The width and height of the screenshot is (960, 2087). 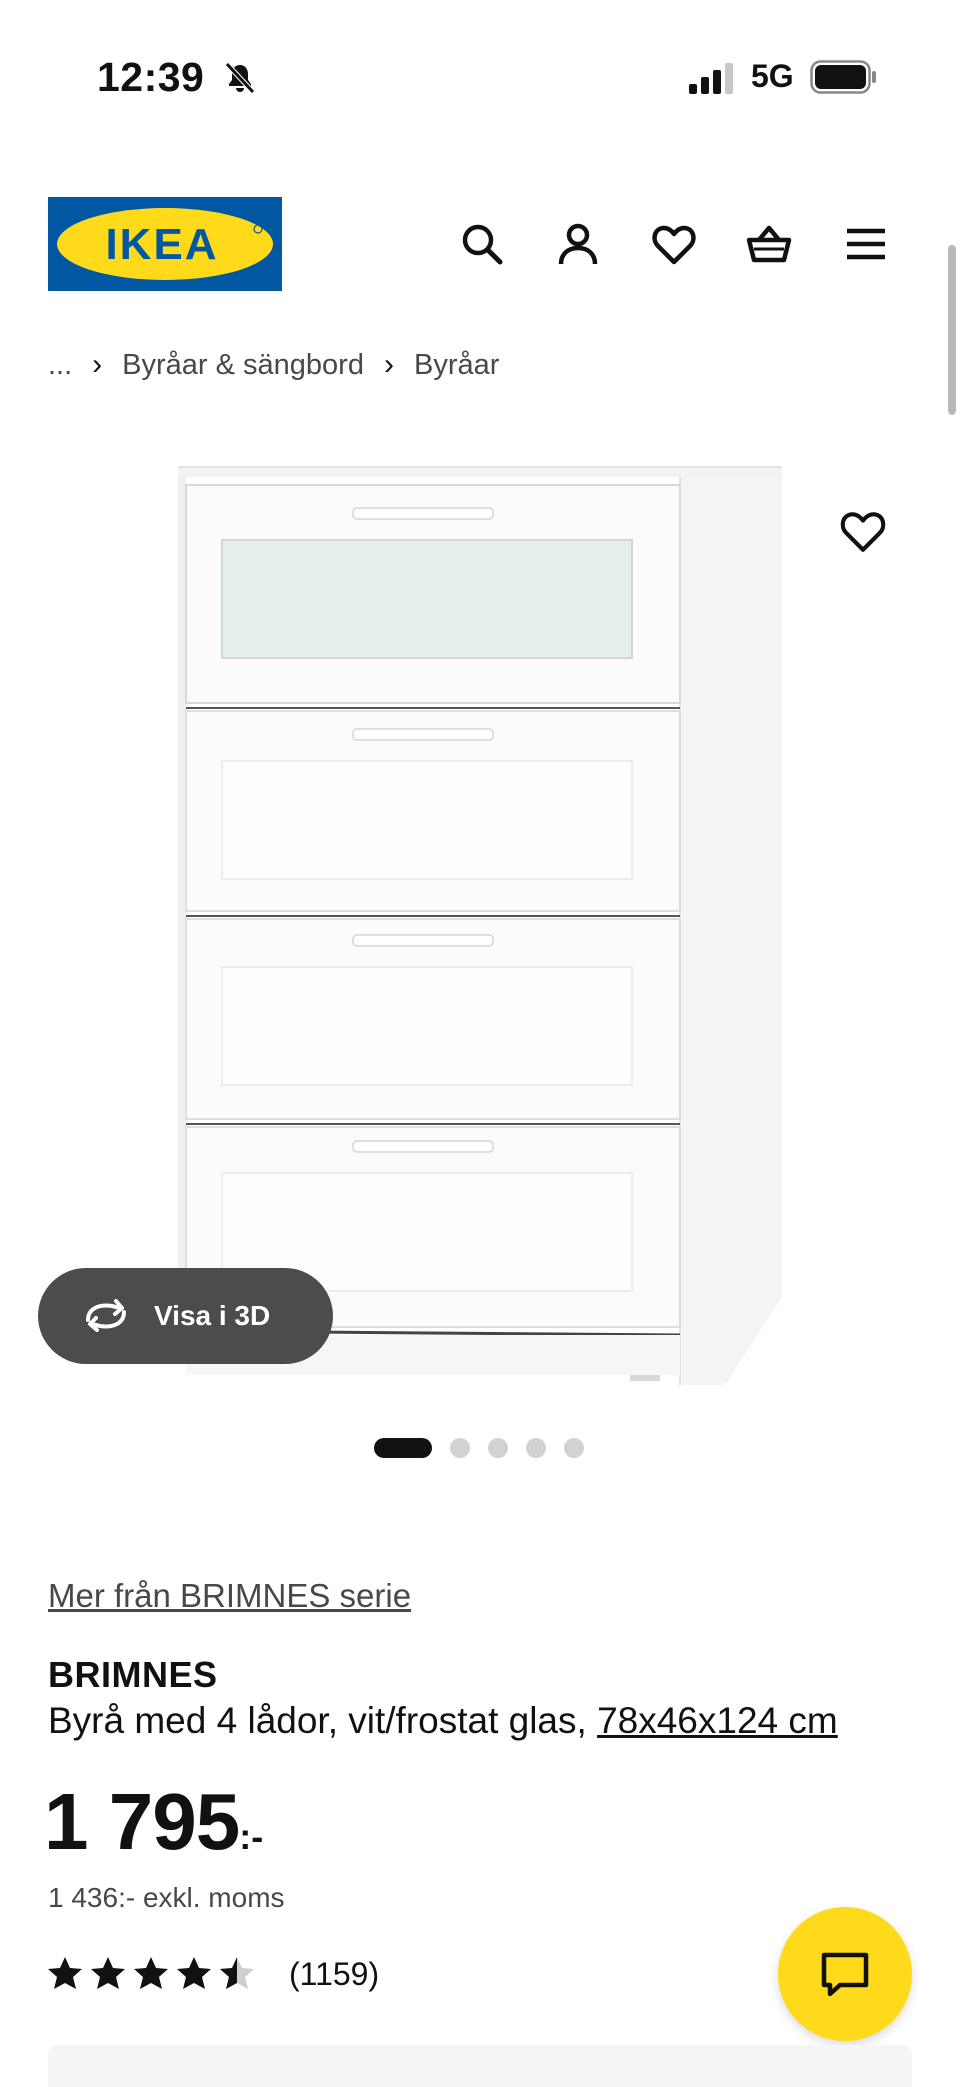 What do you see at coordinates (843, 77) in the screenshot?
I see `battery-icon` at bounding box center [843, 77].